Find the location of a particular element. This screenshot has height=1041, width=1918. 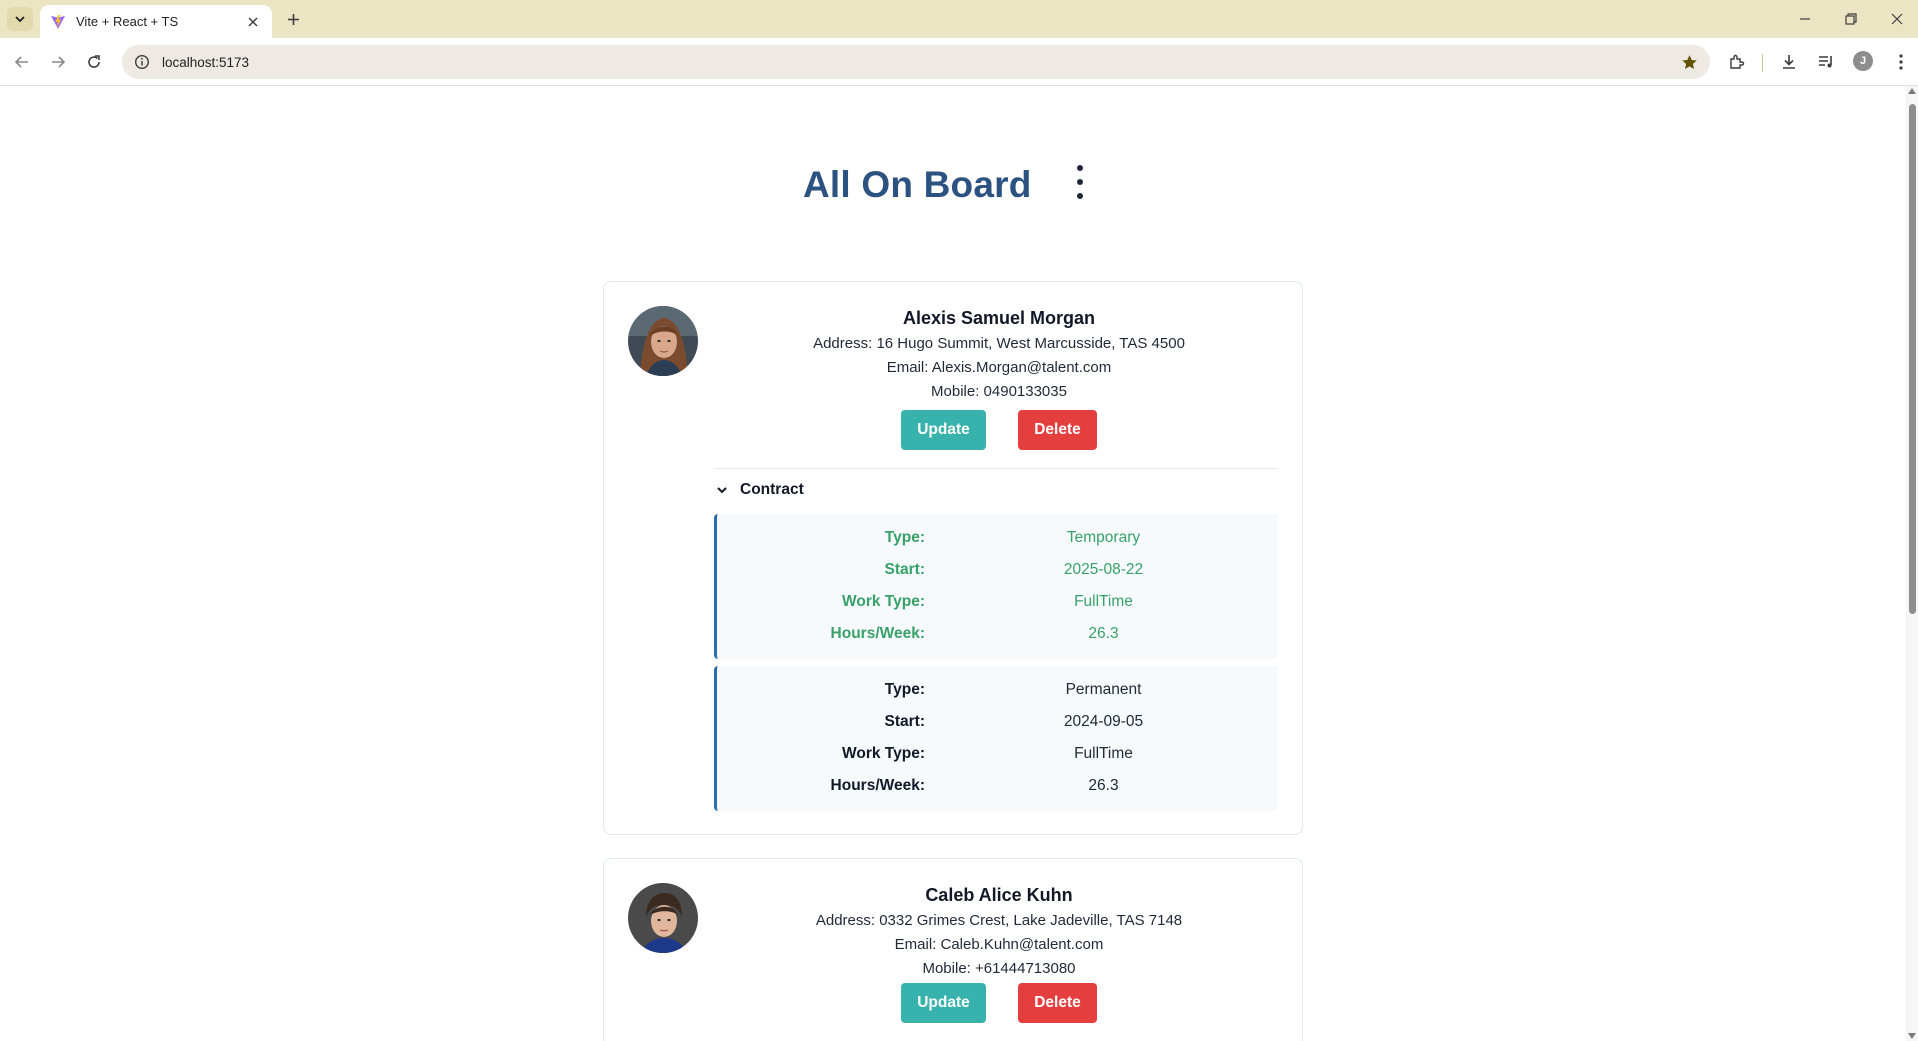

contract-toggle: Contract is located at coordinates (759, 490).